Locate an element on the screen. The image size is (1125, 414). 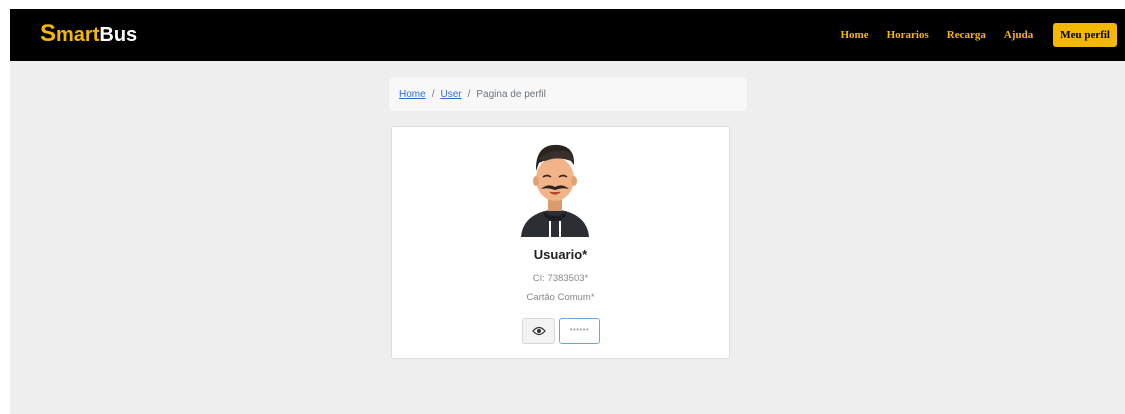
brand-logo-bus: Bus is located at coordinates (118, 34).